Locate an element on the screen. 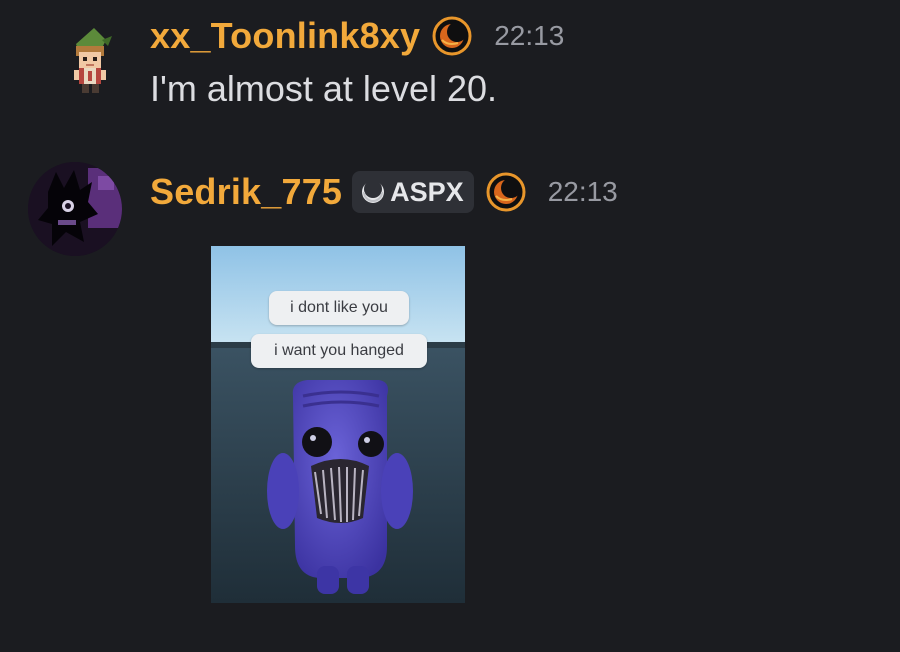  username: xx_Toonlink8xy is located at coordinates (285, 36).